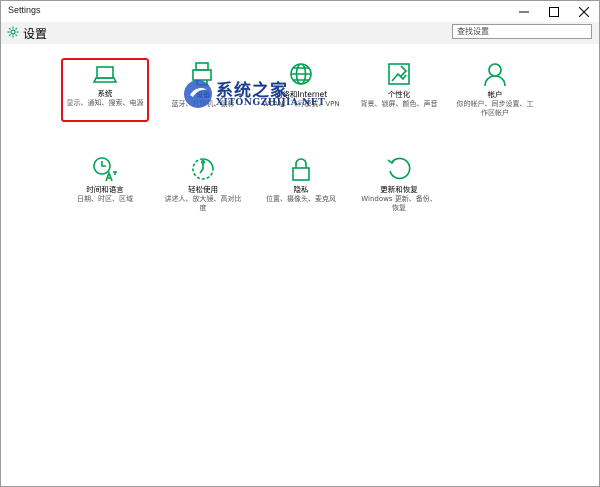 The width and height of the screenshot is (600, 487). I want to click on tile-personalization-label: 个性化, so click(399, 94).